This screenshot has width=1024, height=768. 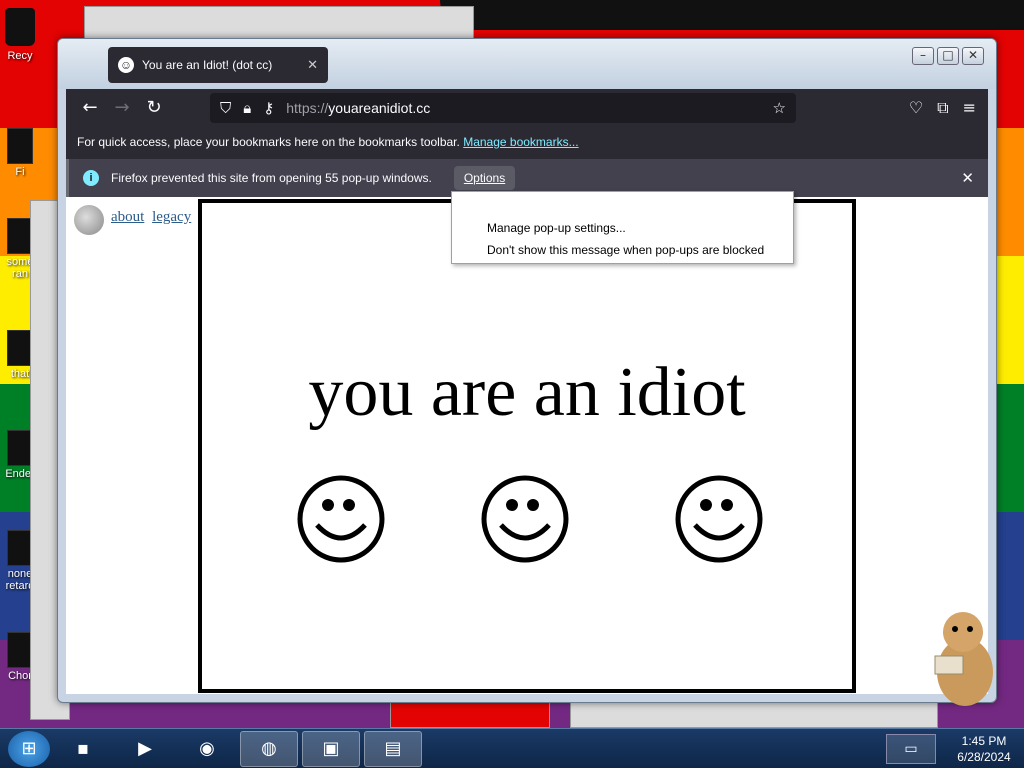 What do you see at coordinates (393, 748) in the screenshot?
I see `task-item-window: ▤` at bounding box center [393, 748].